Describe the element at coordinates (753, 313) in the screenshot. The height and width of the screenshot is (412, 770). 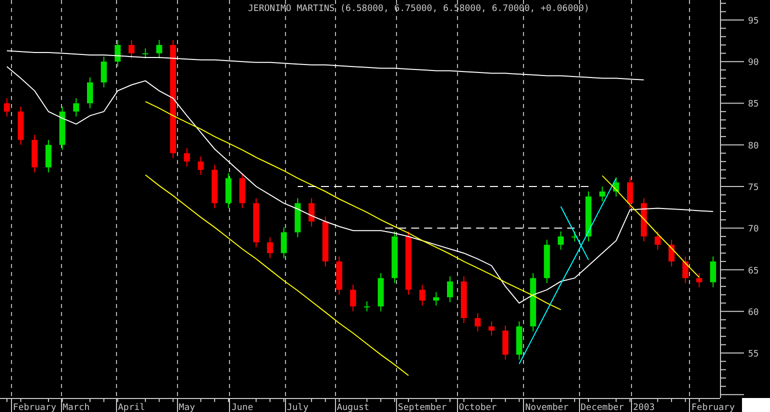
I see `y-axis-label: 60` at that location.